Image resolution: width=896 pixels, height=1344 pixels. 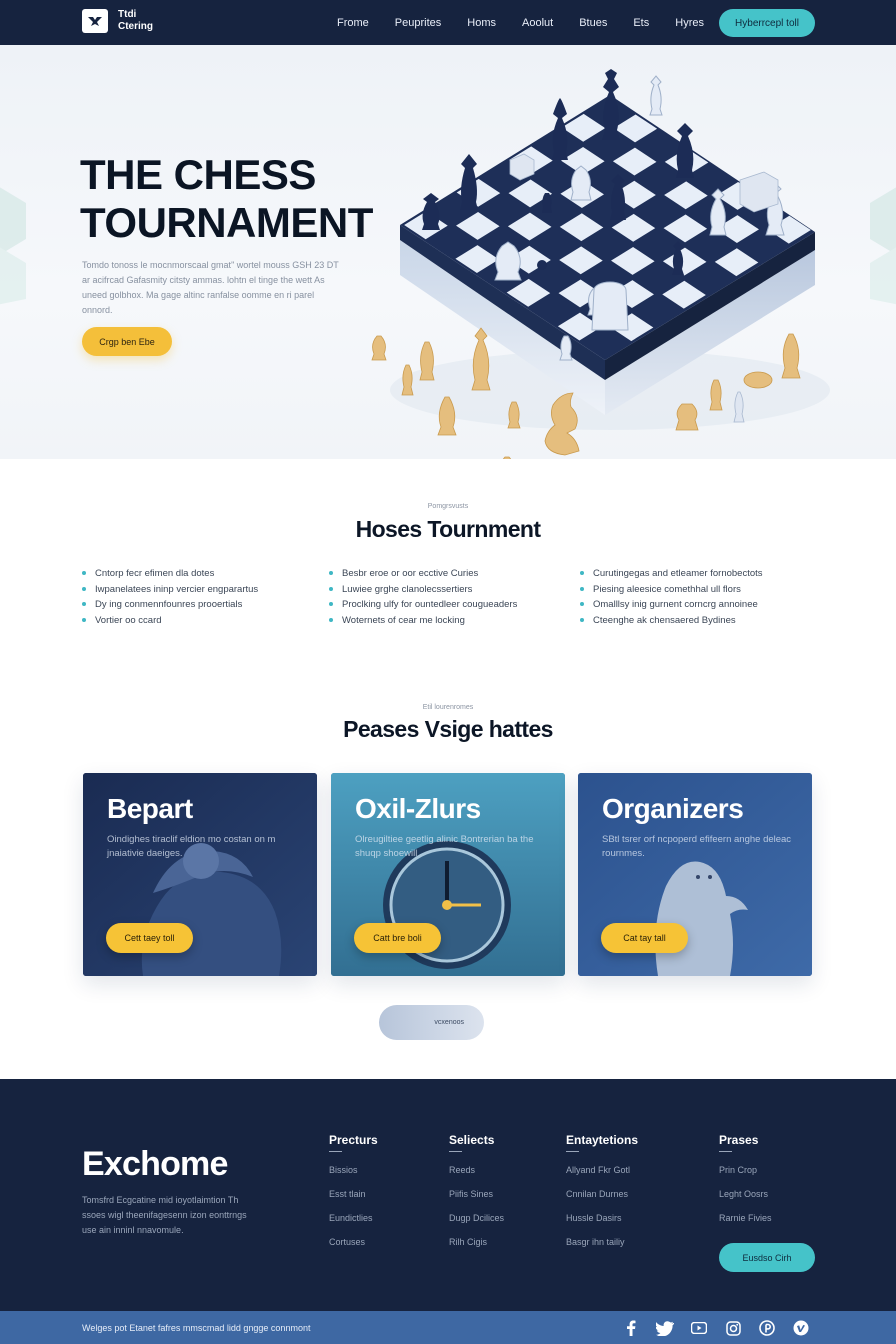 I want to click on showcase-title: Peases Vsige hattes, so click(x=448, y=729).